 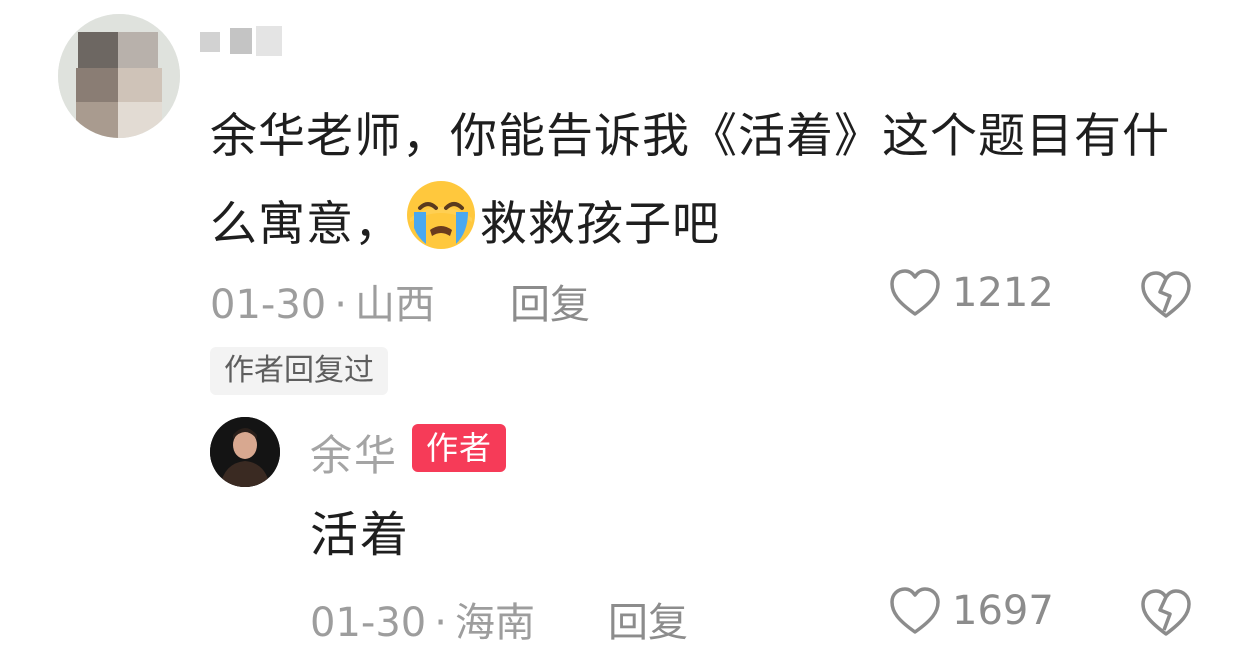 I want to click on comment-like-button: 1212, so click(x=971, y=293).